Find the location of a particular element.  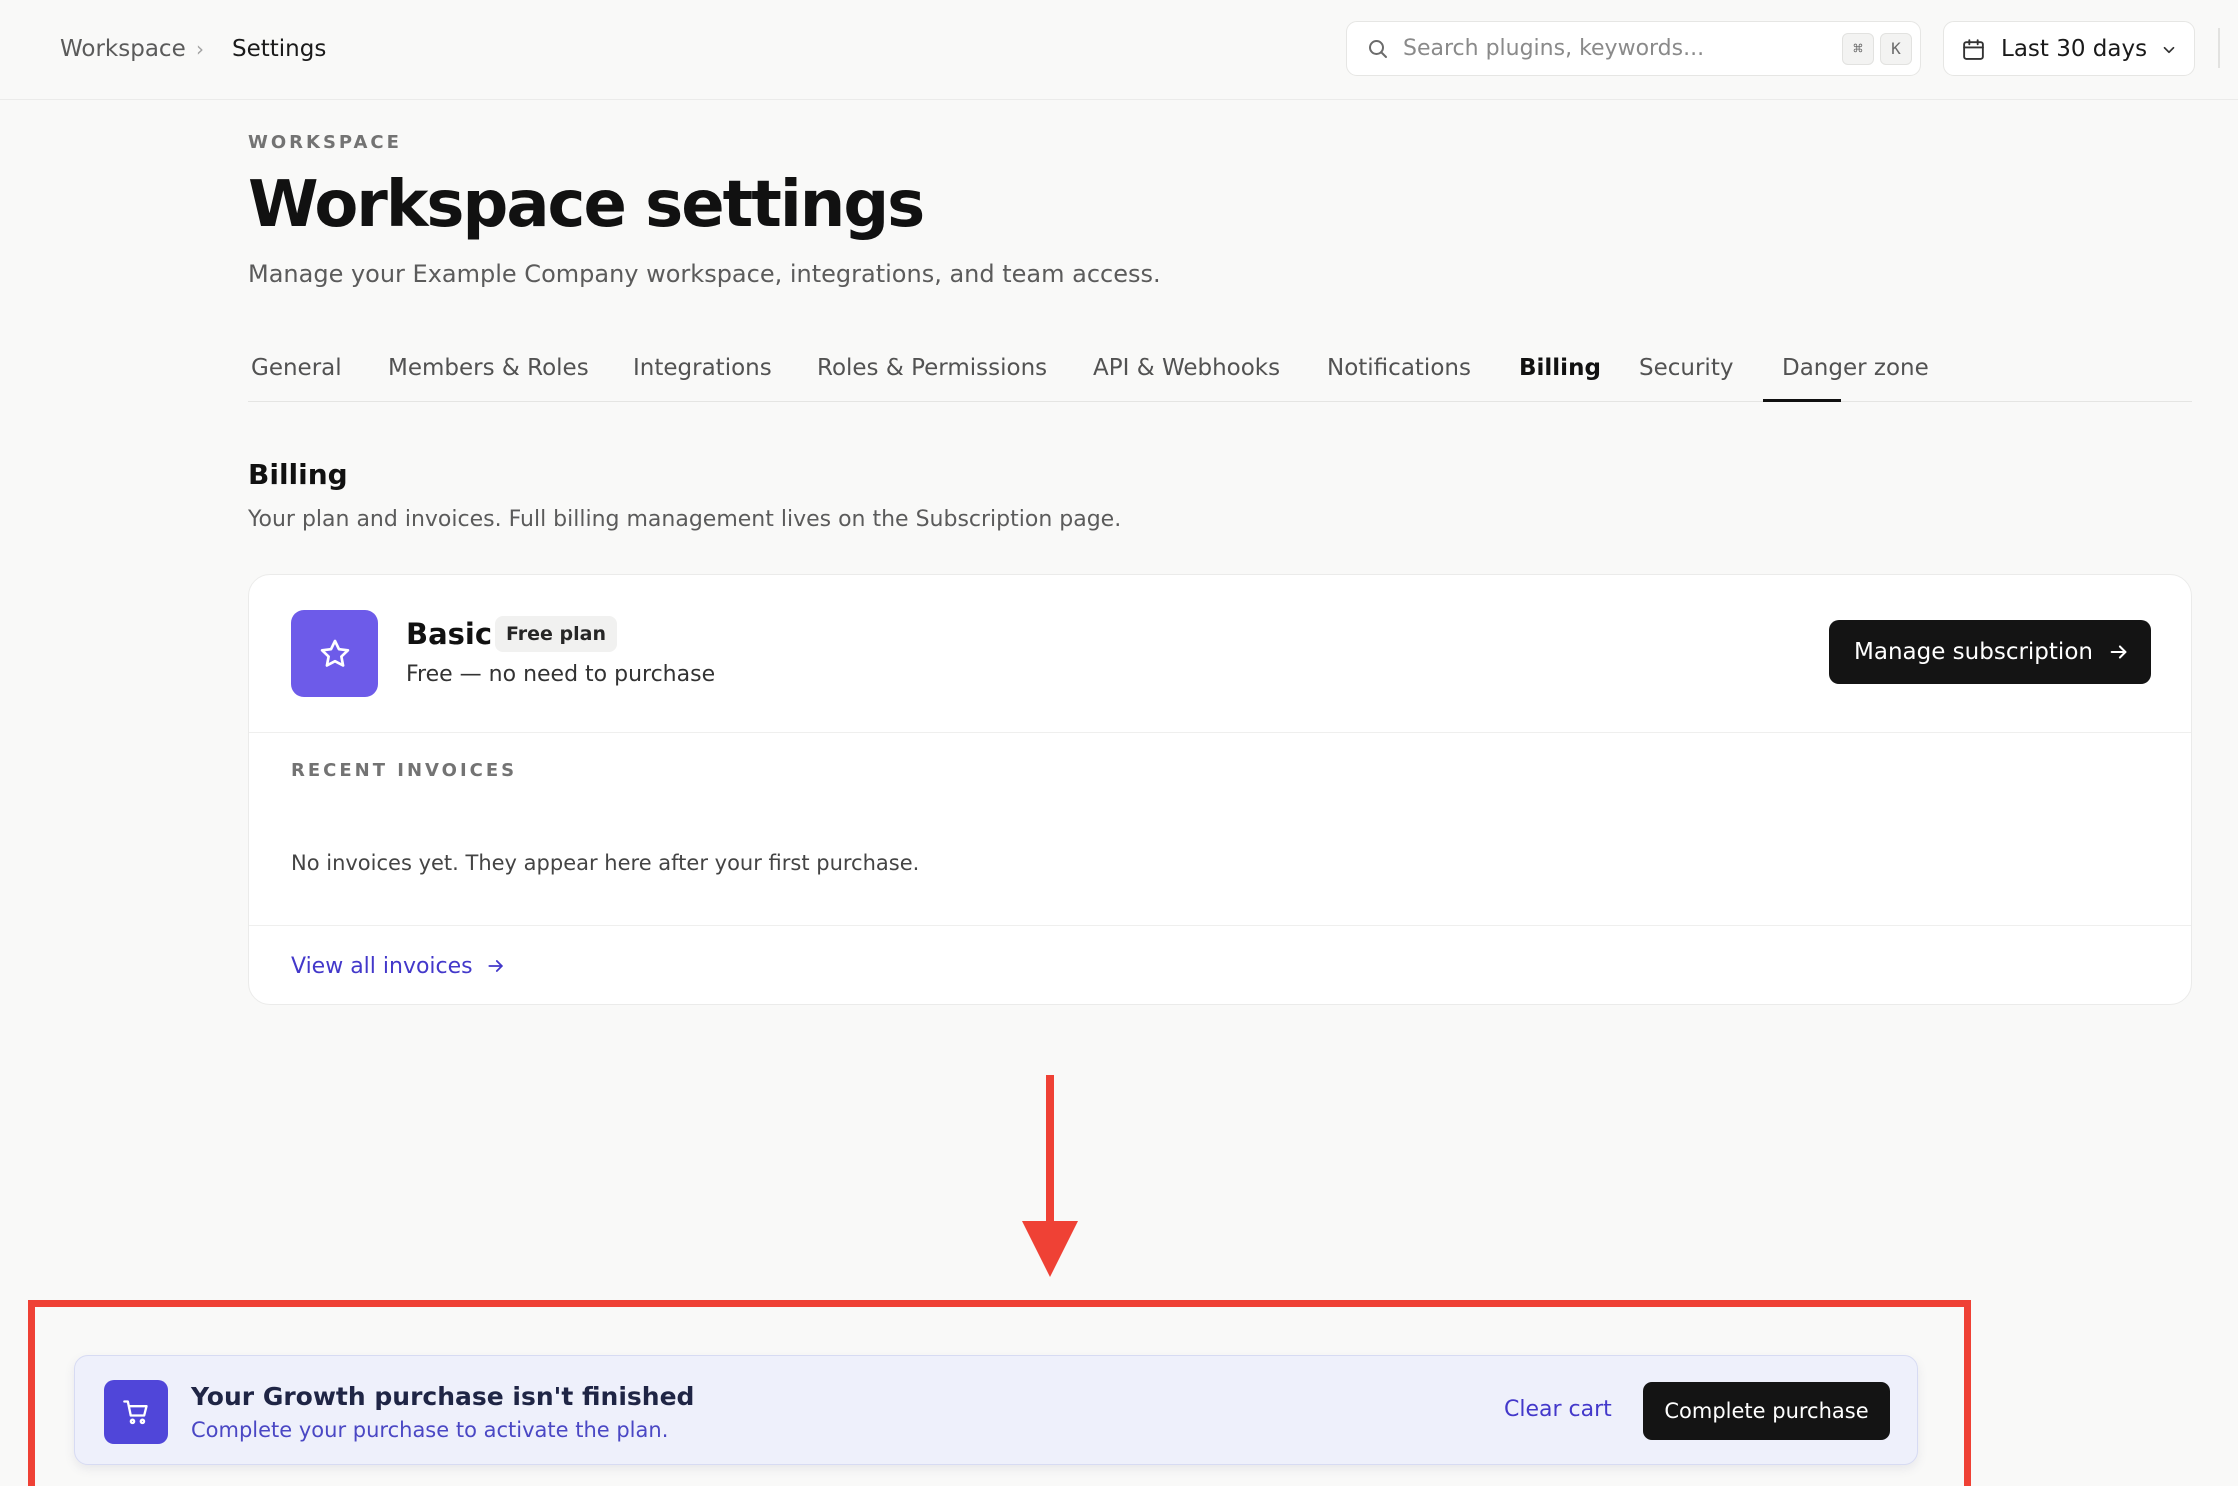

star-icon is located at coordinates (335, 653).